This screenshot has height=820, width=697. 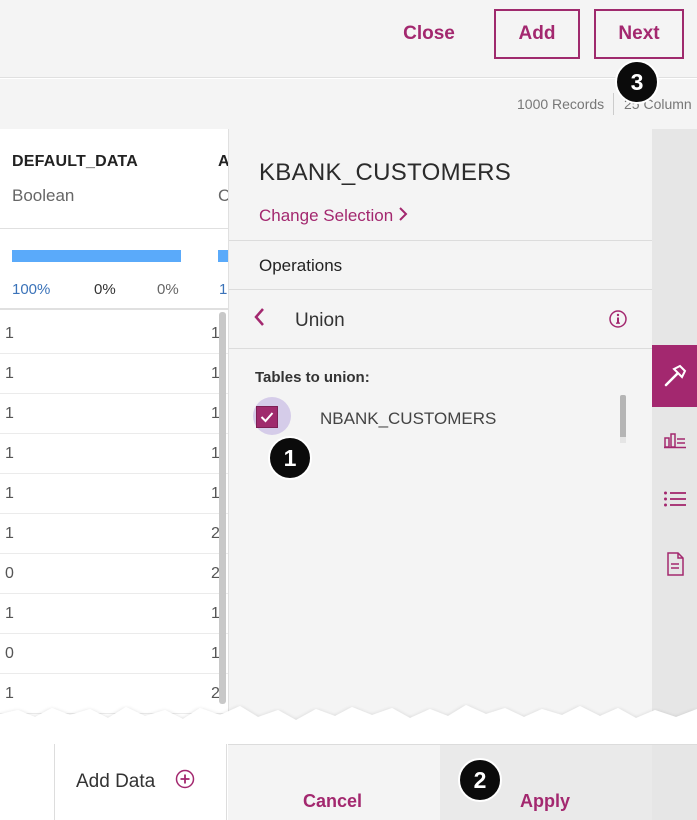 What do you see at coordinates (290, 458) in the screenshot?
I see `step-badge-1: 1` at bounding box center [290, 458].